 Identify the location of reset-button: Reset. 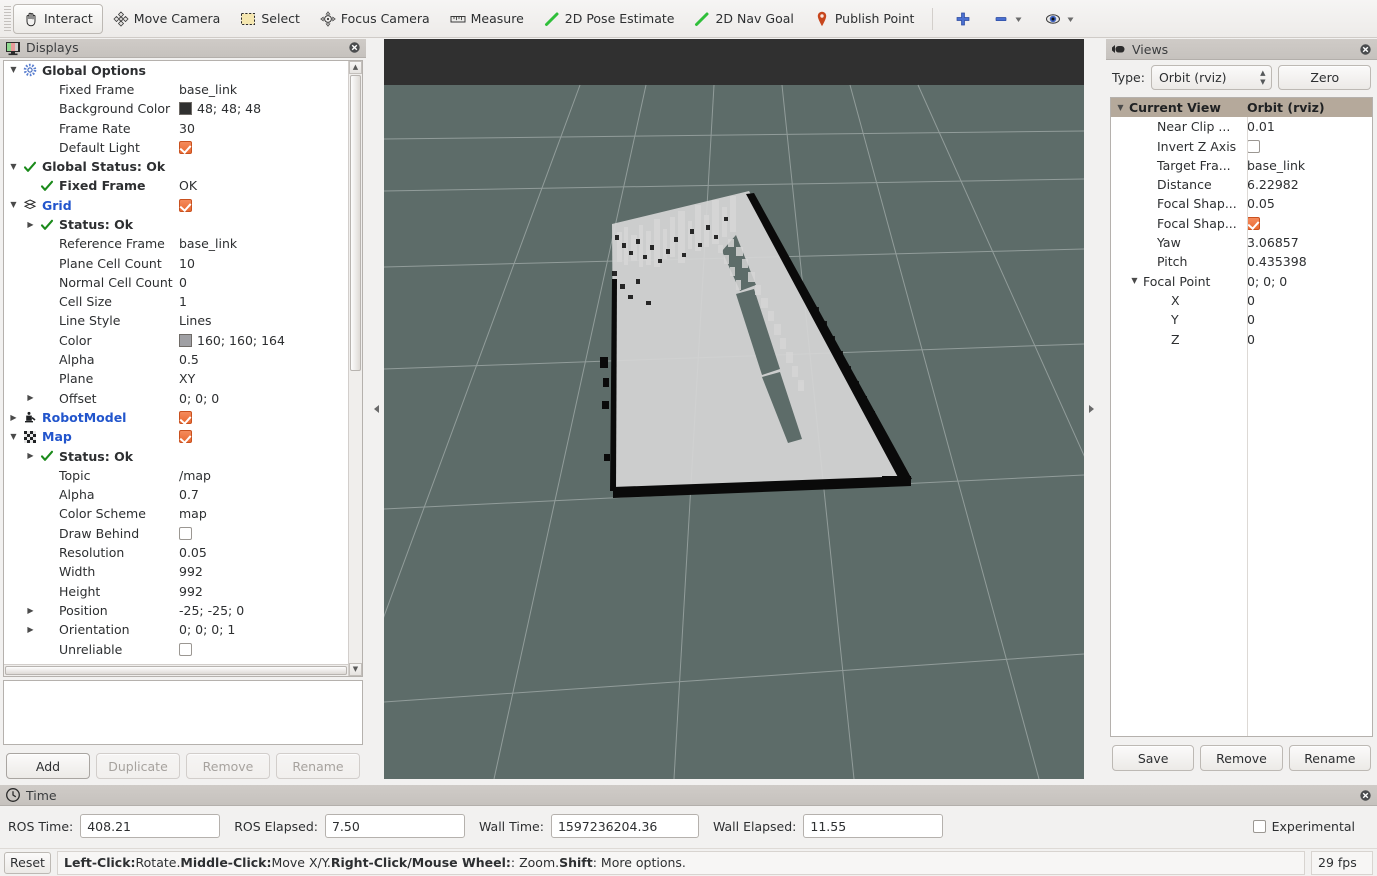
(27, 862).